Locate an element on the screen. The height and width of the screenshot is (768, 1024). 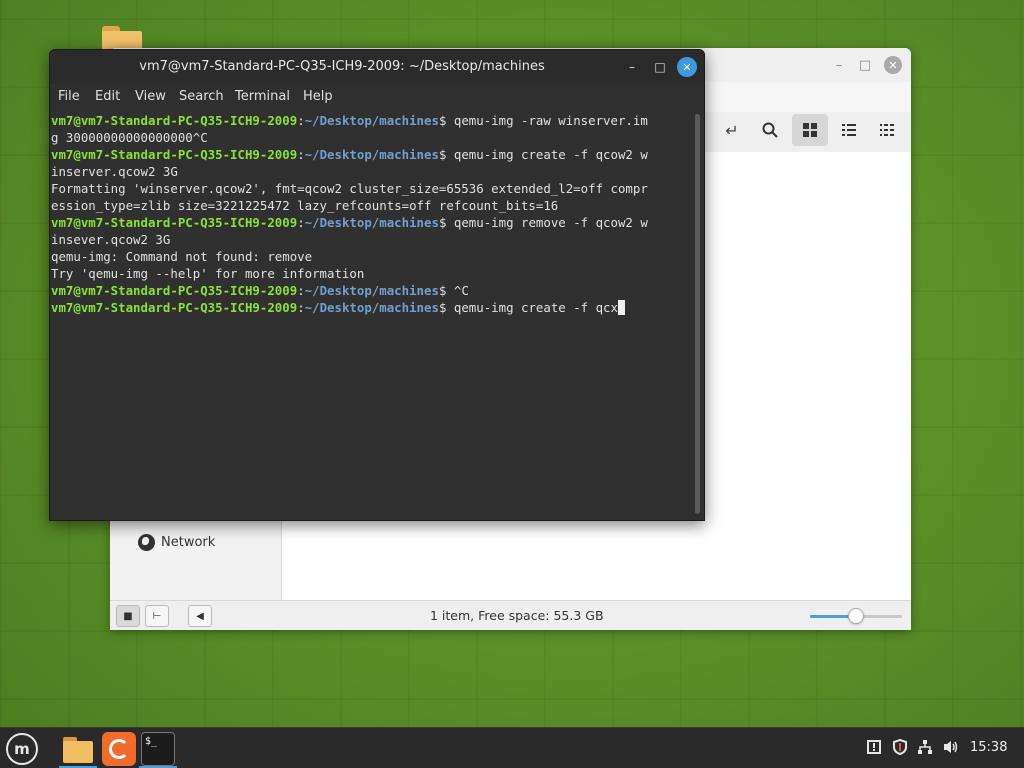
terminal-line: qemu-img: Command not found: remove is located at coordinates (372, 256).